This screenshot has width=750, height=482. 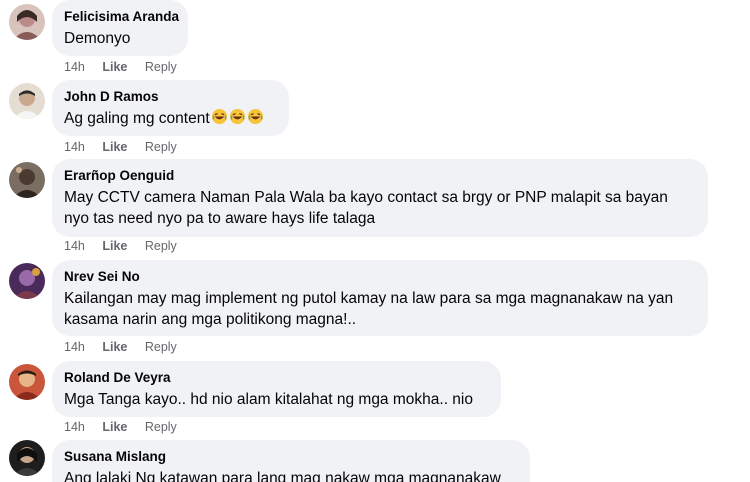 What do you see at coordinates (276, 377) in the screenshot?
I see `comment-author: Roland De Veyra` at bounding box center [276, 377].